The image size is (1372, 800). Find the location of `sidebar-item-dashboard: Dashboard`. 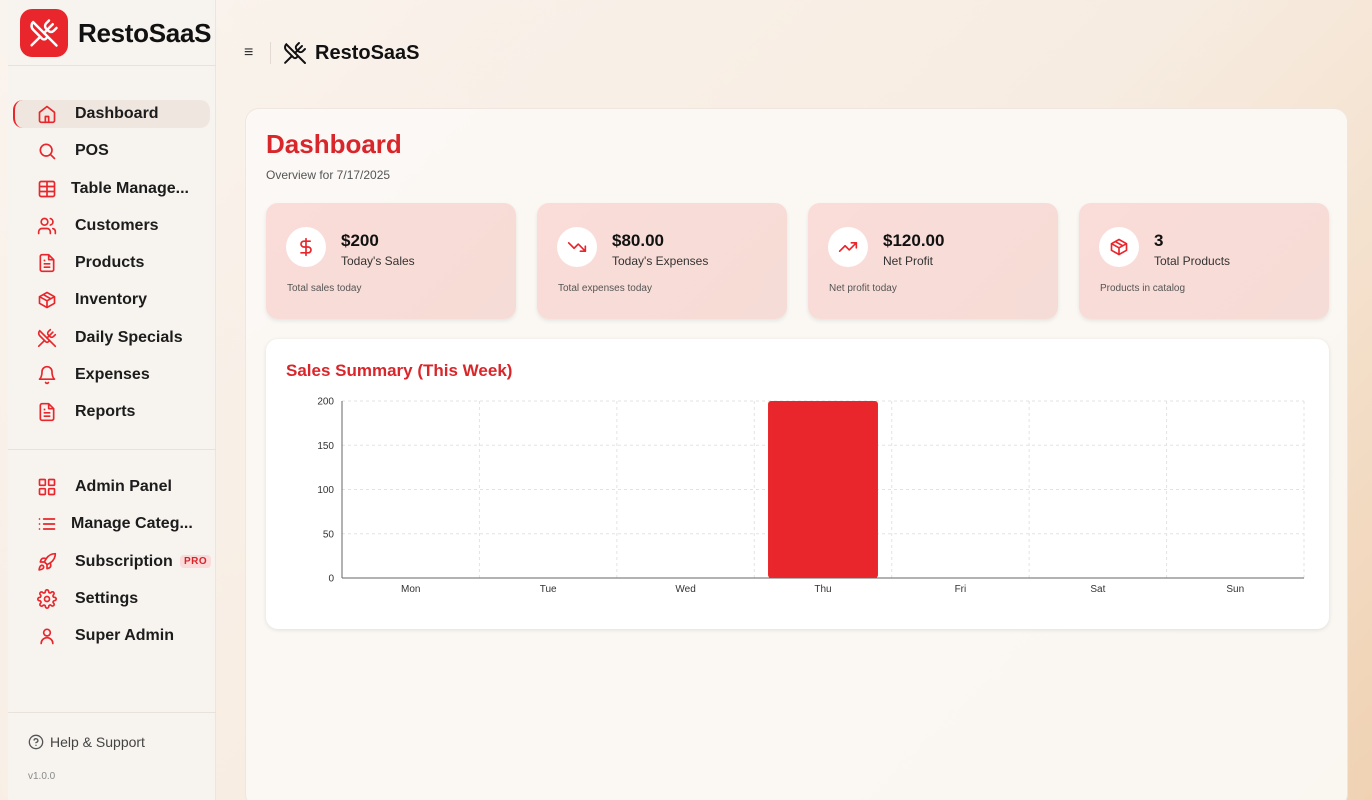

sidebar-item-dashboard: Dashboard is located at coordinates (112, 114).